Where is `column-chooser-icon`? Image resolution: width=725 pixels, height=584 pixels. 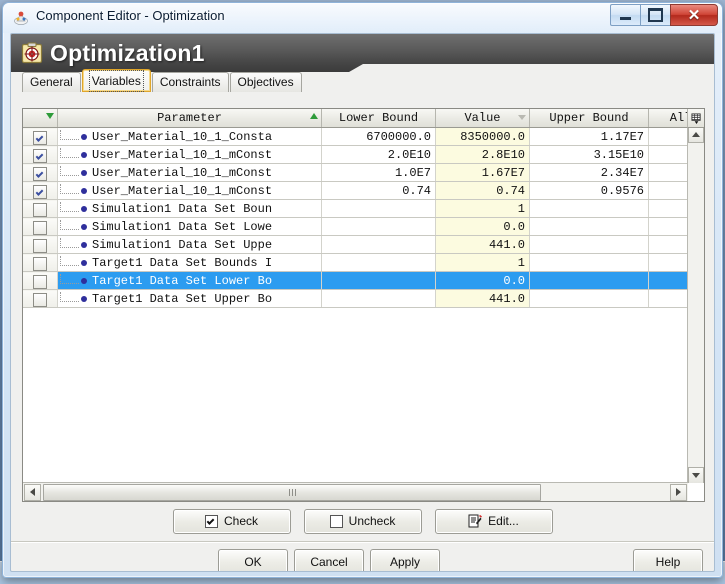 column-chooser-icon is located at coordinates (695, 118).